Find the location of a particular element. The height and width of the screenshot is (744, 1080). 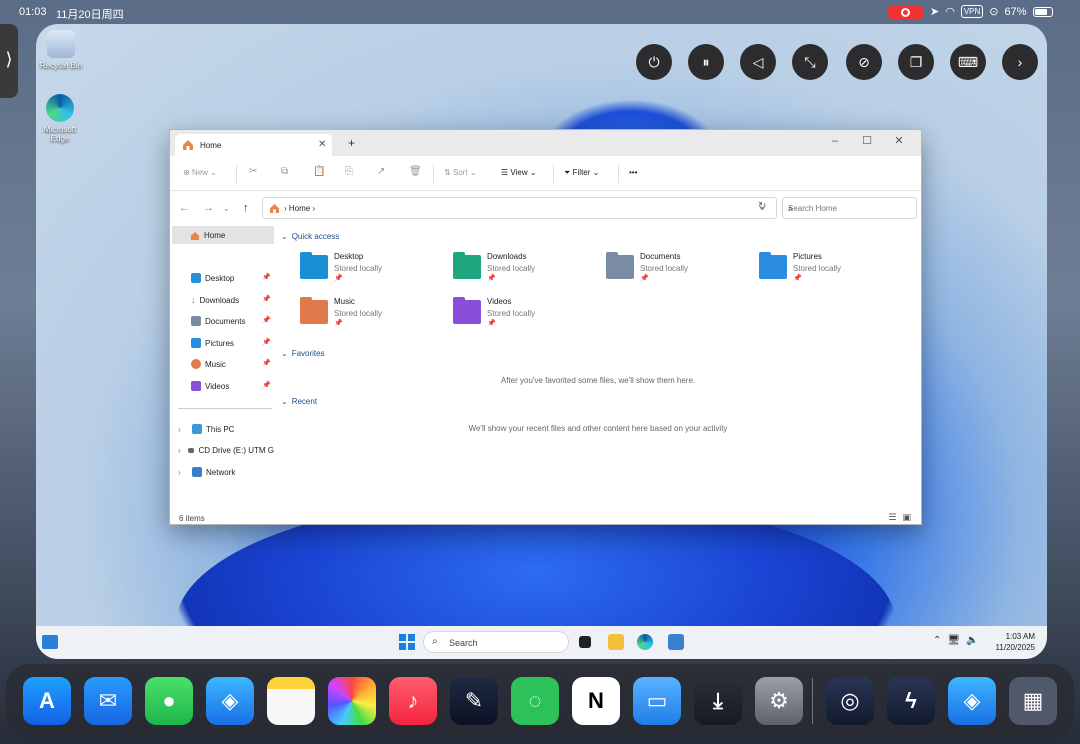

up-arrow-icon: ↑ is located at coordinates (246, 208).